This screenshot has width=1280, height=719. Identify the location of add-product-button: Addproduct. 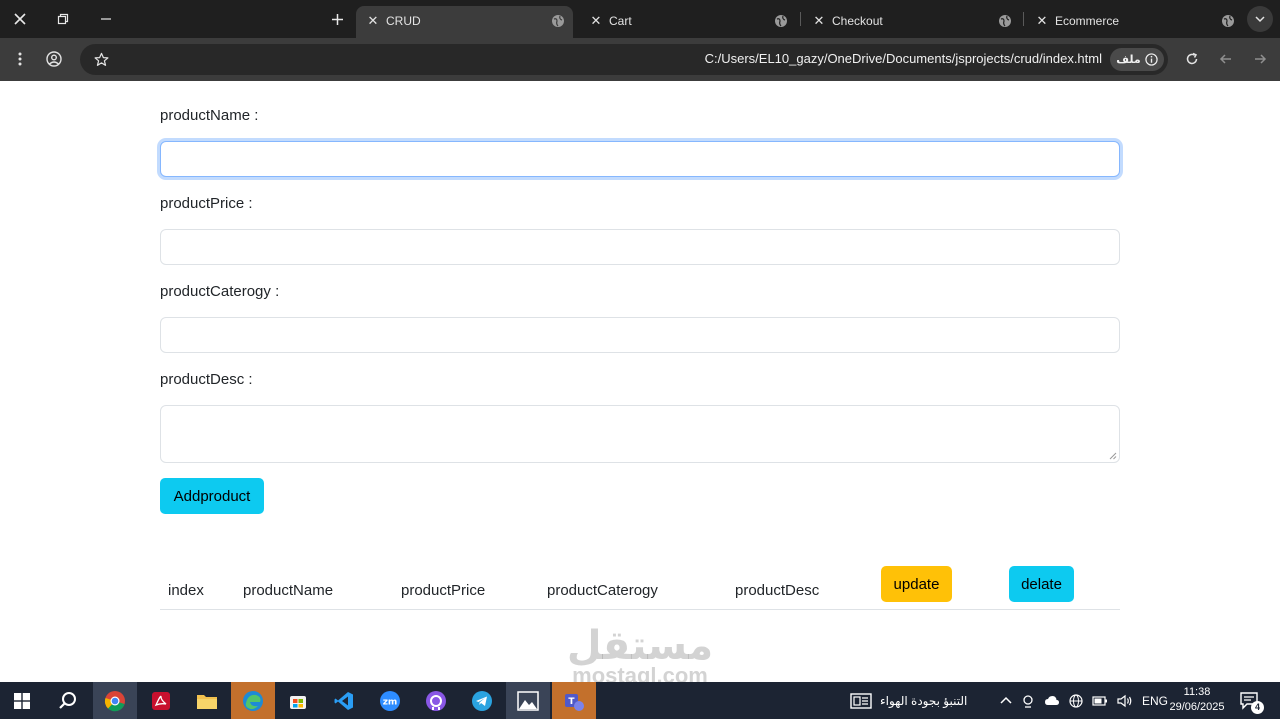
(212, 496).